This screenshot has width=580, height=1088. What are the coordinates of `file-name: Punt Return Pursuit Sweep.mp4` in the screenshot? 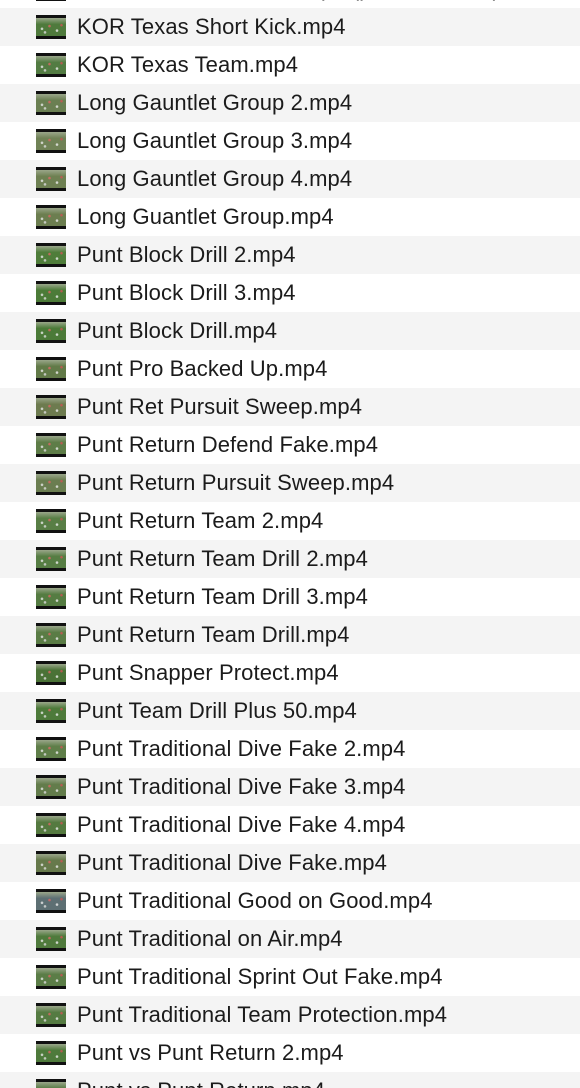 It's located at (236, 482).